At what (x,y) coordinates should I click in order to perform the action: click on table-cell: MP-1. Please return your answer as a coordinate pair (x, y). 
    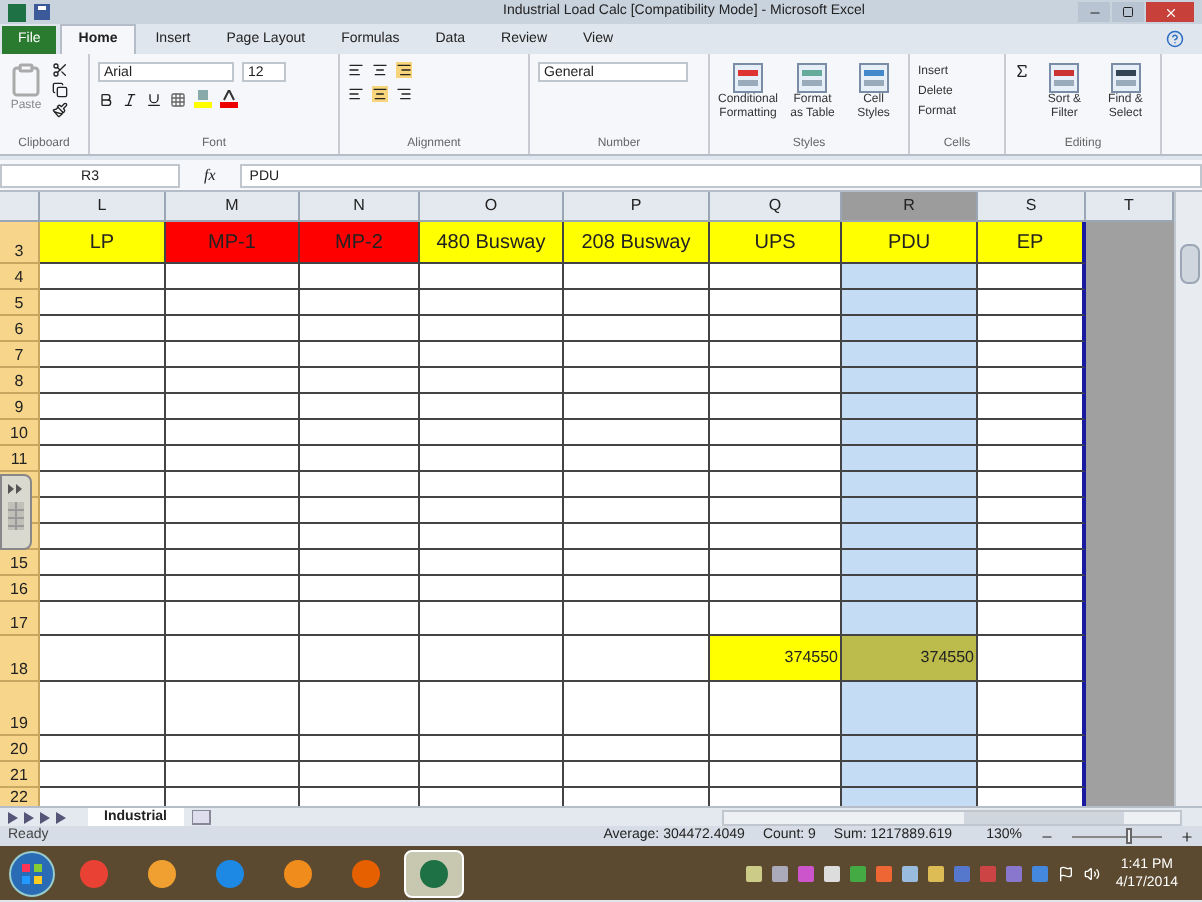
    Looking at the image, I should click on (233, 243).